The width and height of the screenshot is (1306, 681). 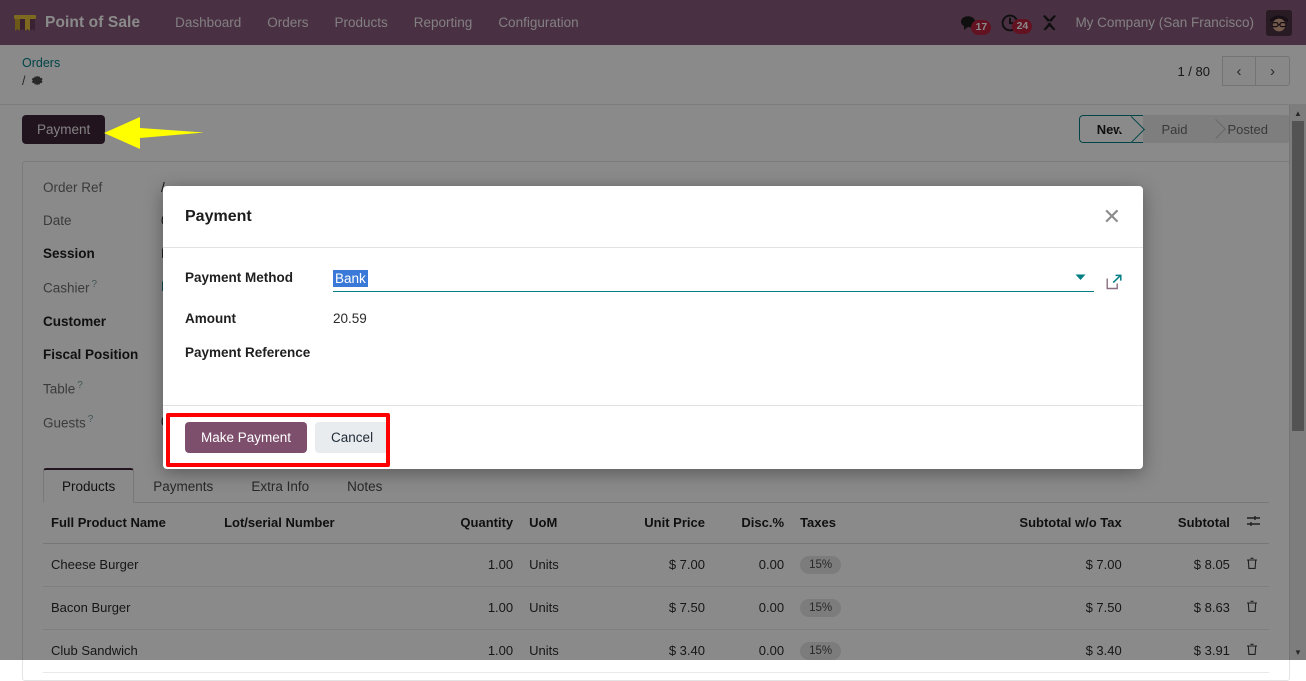 I want to click on field-row-payment-method: Payment Method Bank, so click(x=653, y=290).